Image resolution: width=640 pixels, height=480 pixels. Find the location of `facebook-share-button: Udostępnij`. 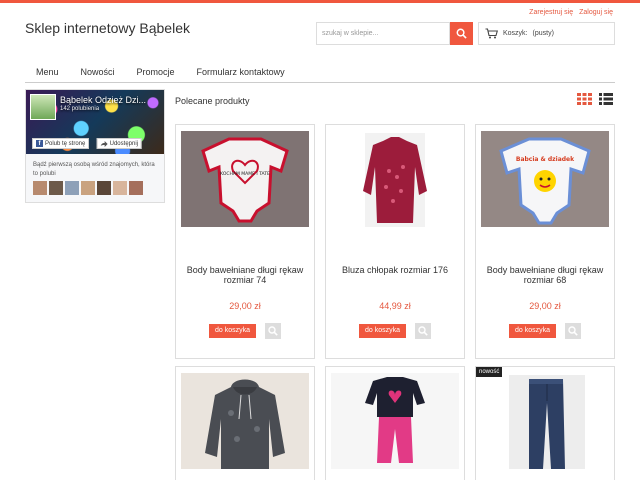

facebook-share-button: Udostępnij is located at coordinates (119, 143).